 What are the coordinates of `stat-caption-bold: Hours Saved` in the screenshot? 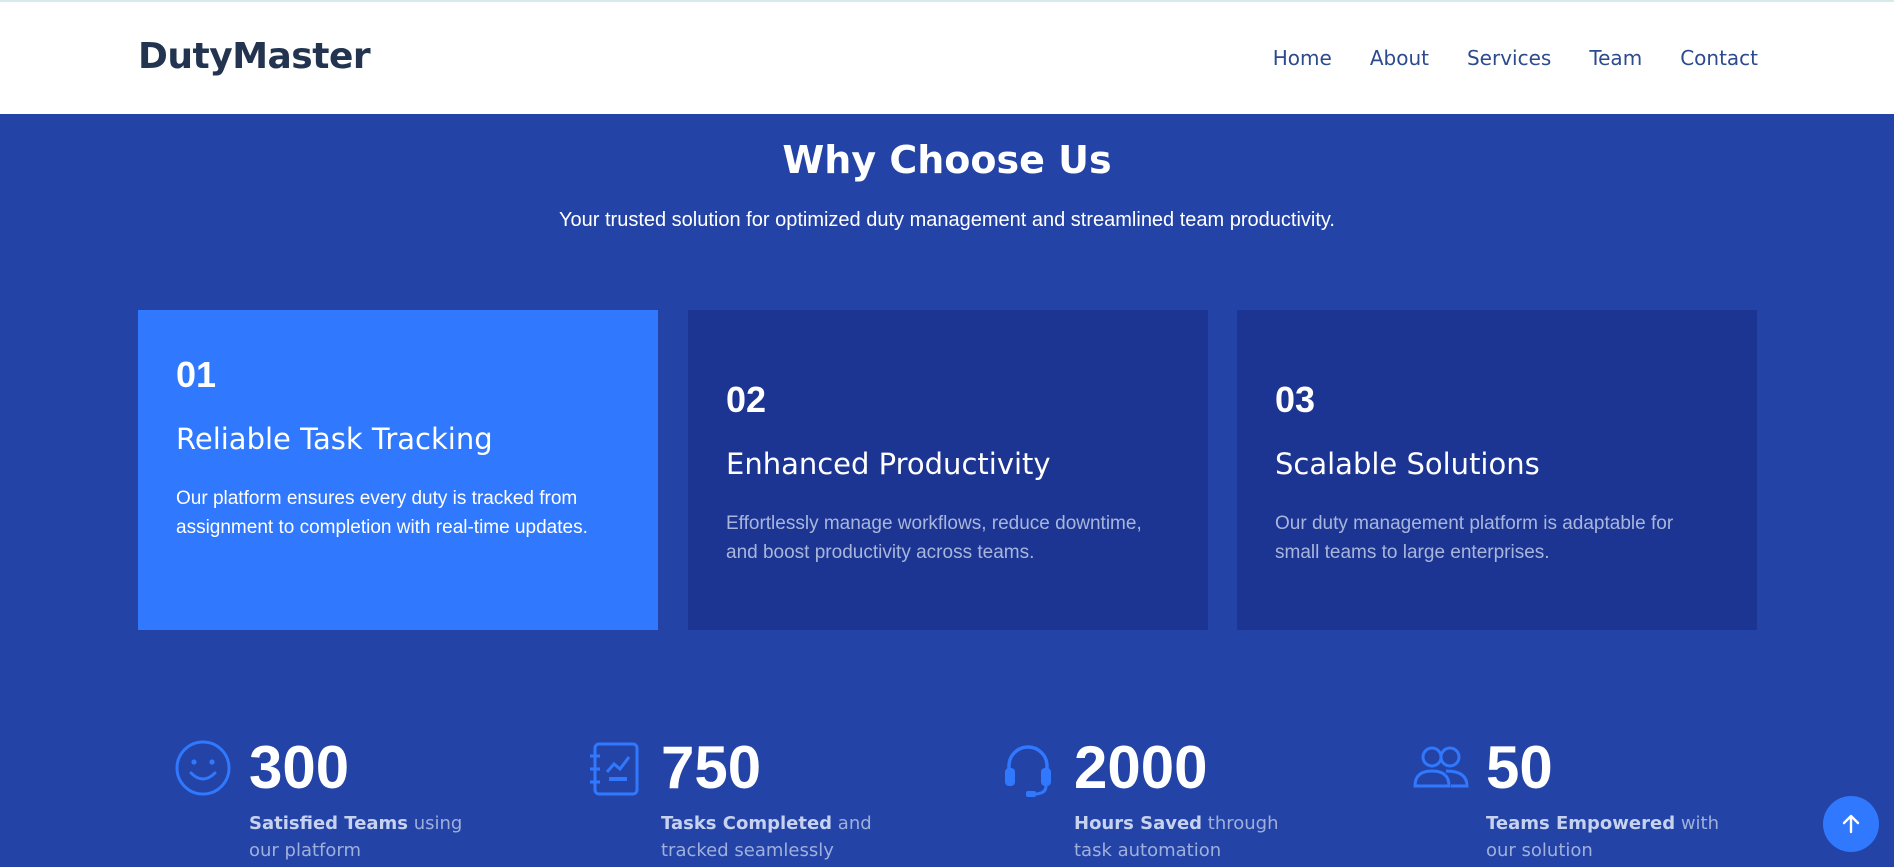 It's located at (1138, 823).